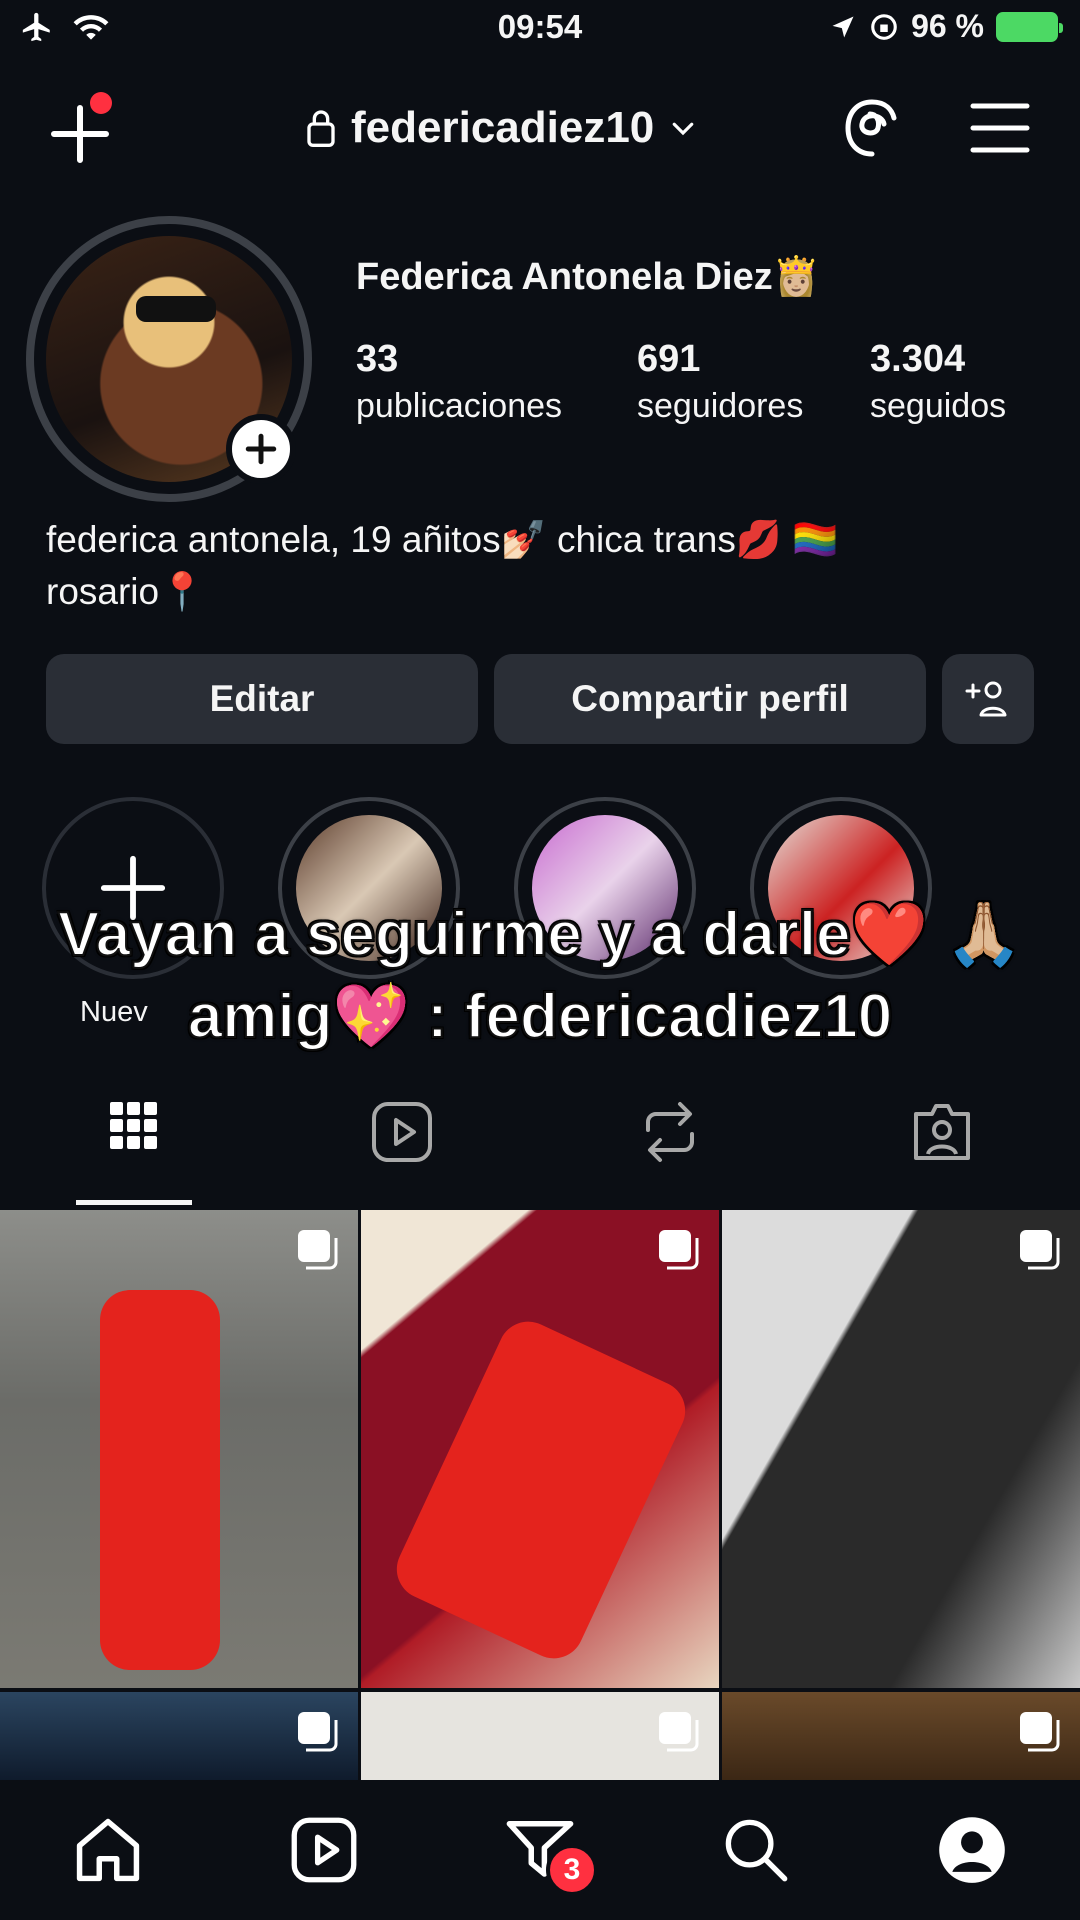  I want to click on lock-icon, so click(321, 128).